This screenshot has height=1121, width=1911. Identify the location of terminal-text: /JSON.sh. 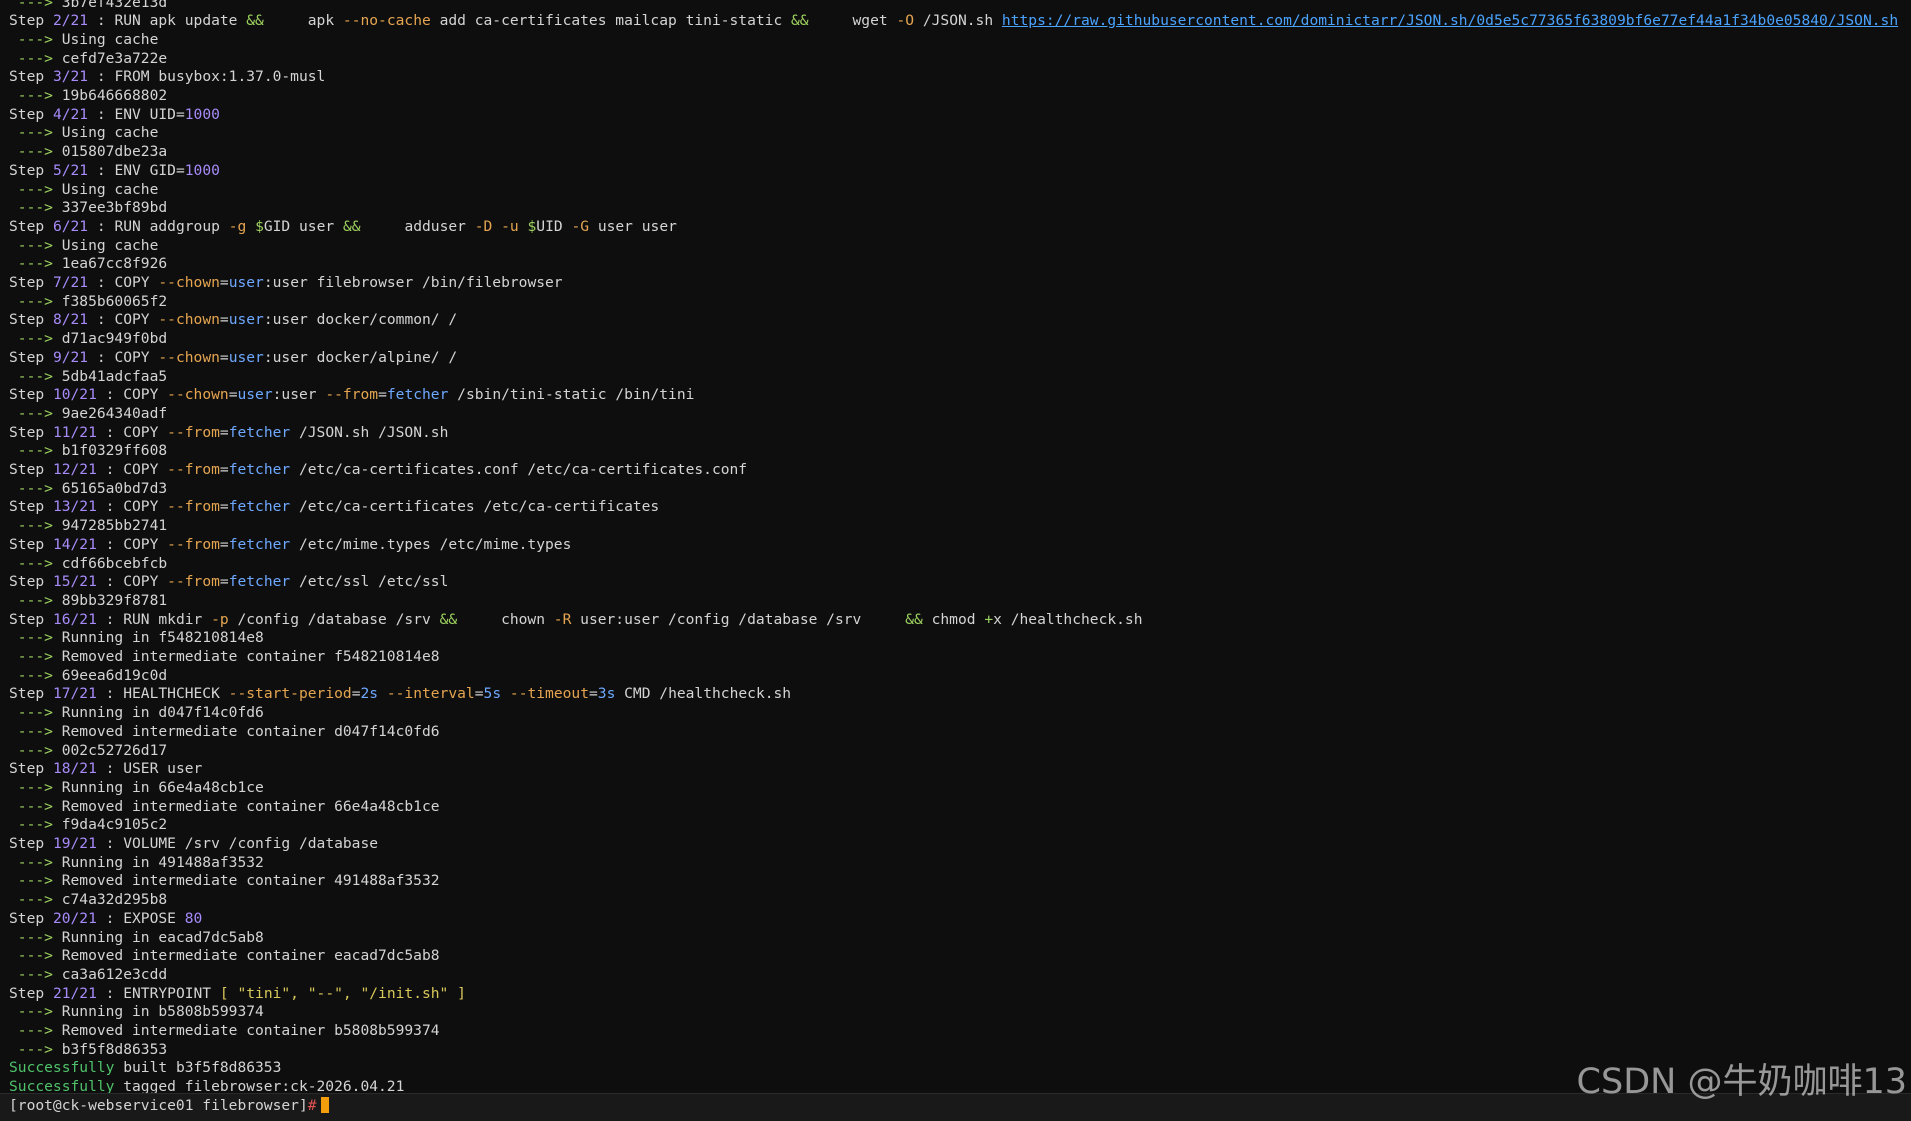
(958, 21).